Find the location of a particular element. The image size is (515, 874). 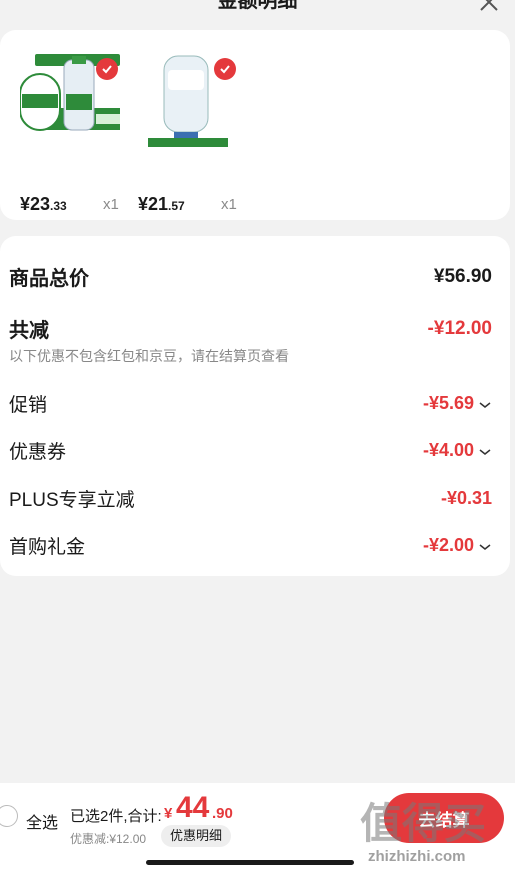

select-all-radio is located at coordinates (9, 816).